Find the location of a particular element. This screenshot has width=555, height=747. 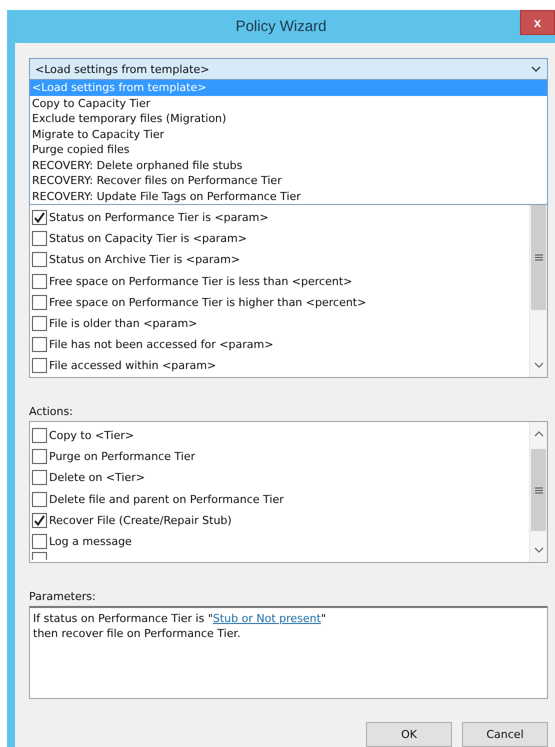

condition-label: Free space on Performance Tier is less than <percent> is located at coordinates (200, 281).